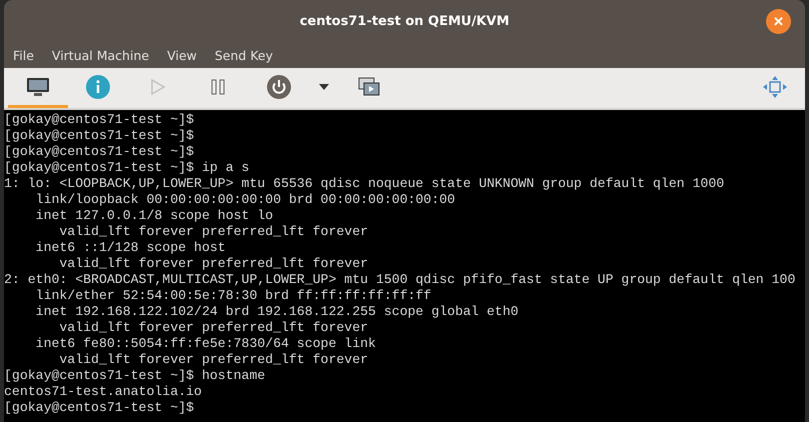 The width and height of the screenshot is (809, 422). Describe the element at coordinates (158, 87) in the screenshot. I see `play-icon` at that location.